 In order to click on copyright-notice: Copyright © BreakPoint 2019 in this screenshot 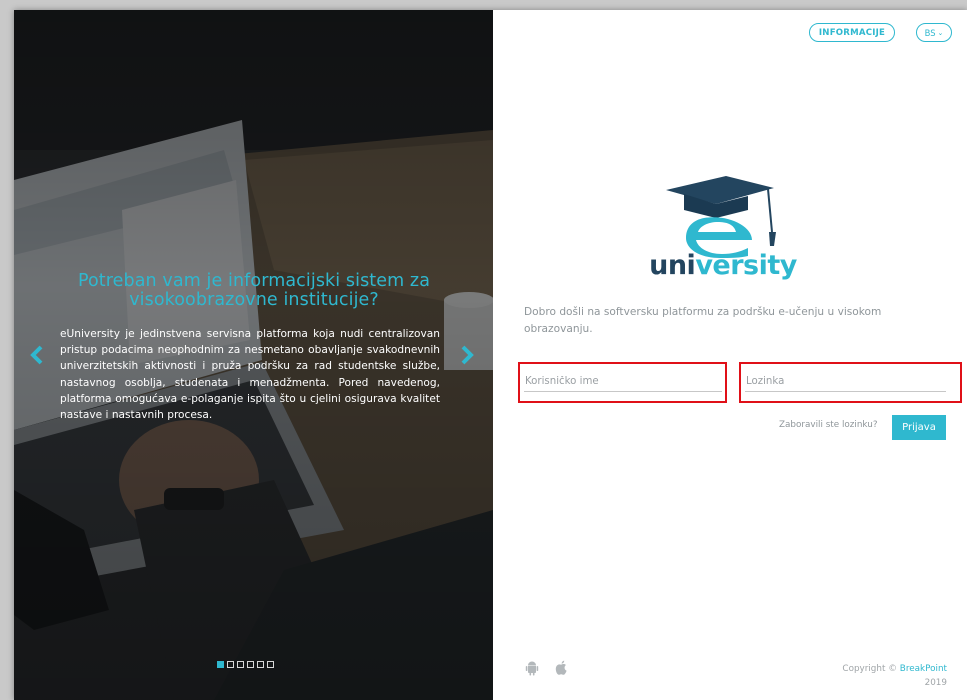, I will do `click(894, 676)`.